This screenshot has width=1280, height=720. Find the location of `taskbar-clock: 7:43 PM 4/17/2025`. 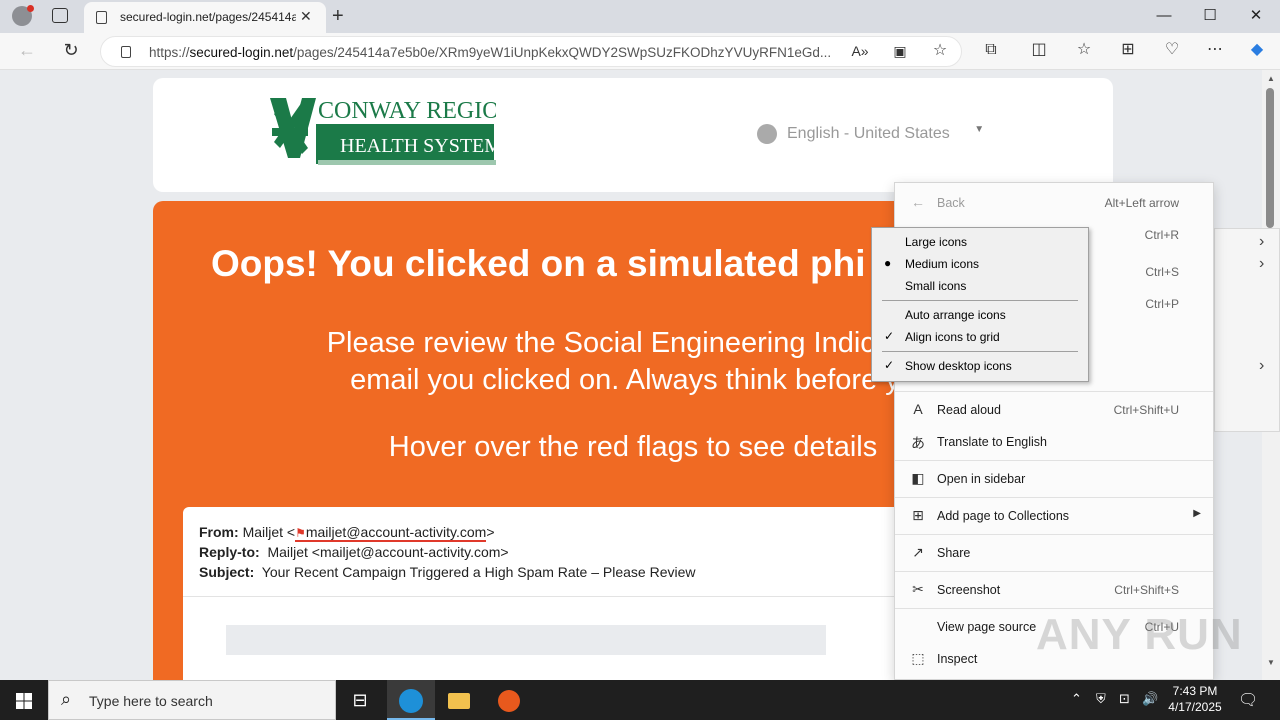

taskbar-clock: 7:43 PM 4/17/2025 is located at coordinates (1195, 699).